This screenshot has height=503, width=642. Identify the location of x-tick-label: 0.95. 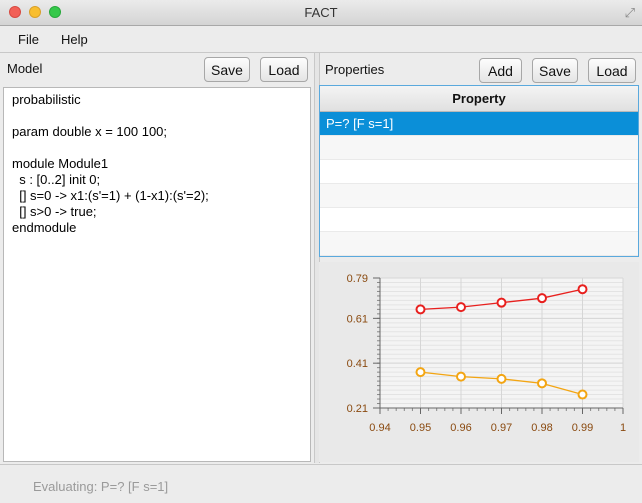
(420, 428).